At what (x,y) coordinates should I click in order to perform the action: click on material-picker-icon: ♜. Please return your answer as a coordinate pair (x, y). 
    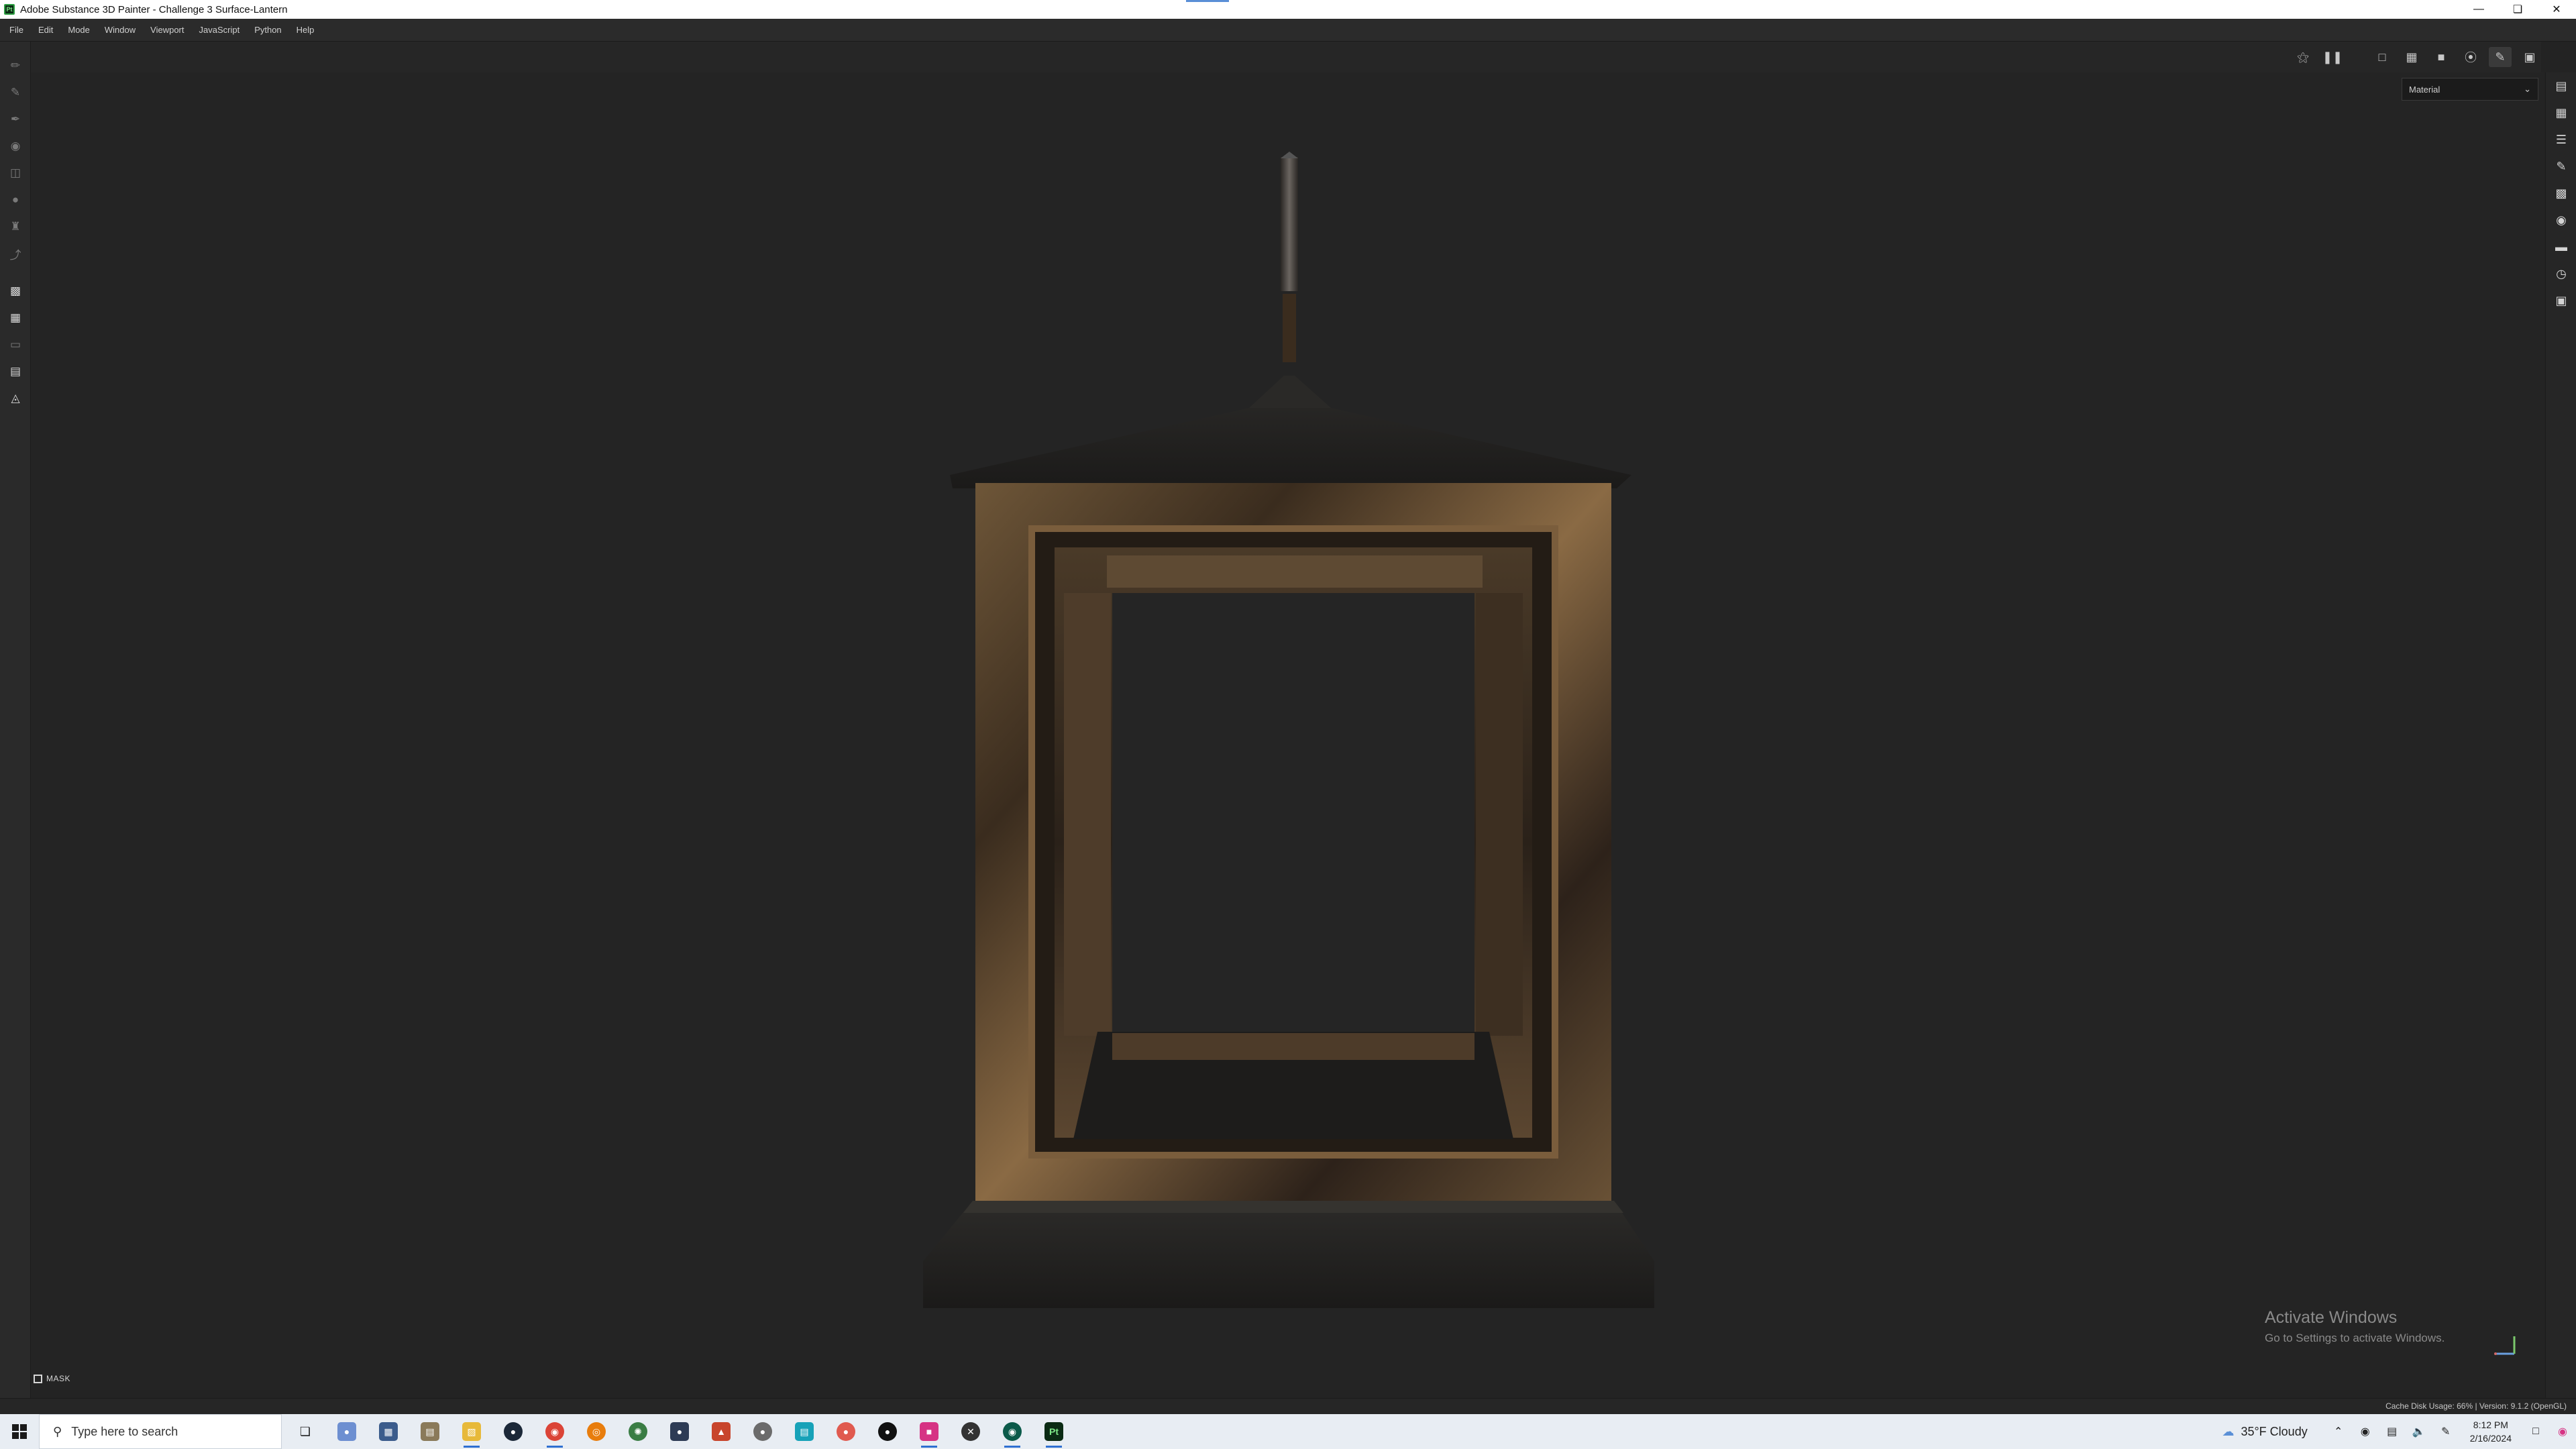
    Looking at the image, I should click on (15, 226).